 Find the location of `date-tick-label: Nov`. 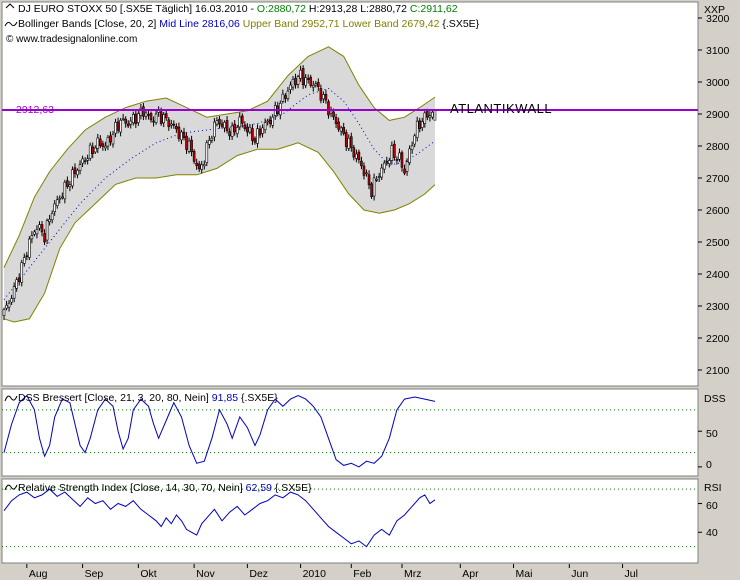

date-tick-label: Nov is located at coordinates (205, 574).